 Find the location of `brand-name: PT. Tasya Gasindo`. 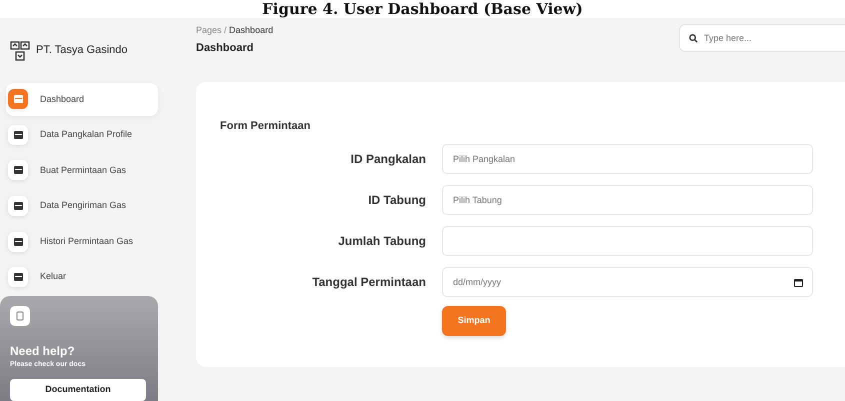

brand-name: PT. Tasya Gasindo is located at coordinates (82, 50).